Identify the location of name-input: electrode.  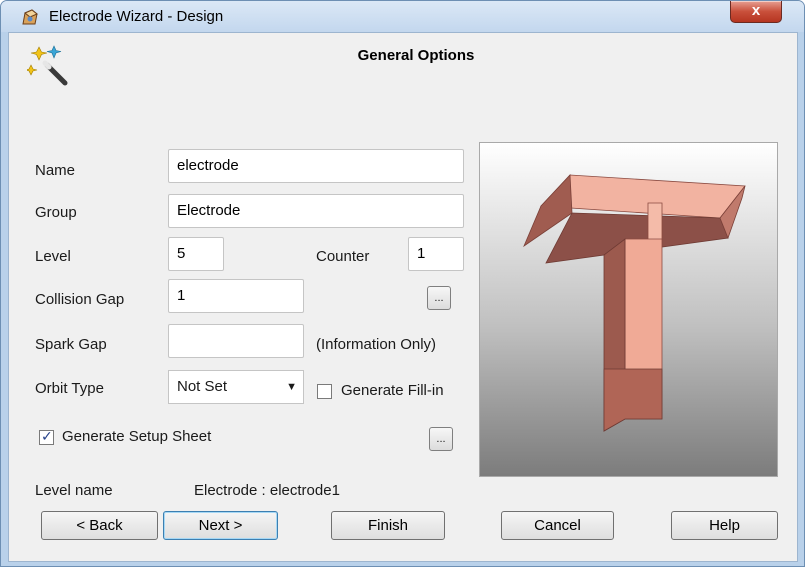
(316, 166).